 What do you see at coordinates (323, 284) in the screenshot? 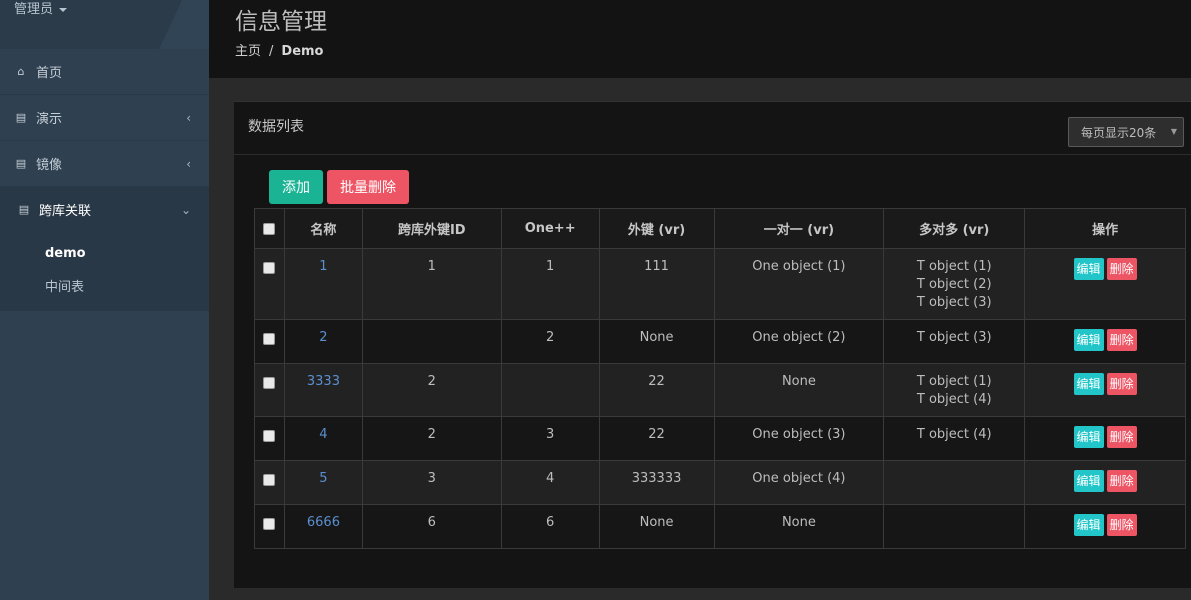
I see `name-cell: 1` at bounding box center [323, 284].